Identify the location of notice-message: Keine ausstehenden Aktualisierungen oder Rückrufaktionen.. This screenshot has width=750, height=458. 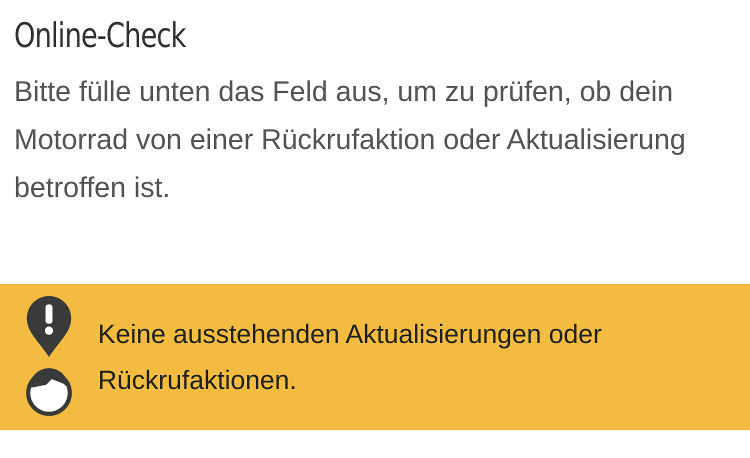
(350, 357).